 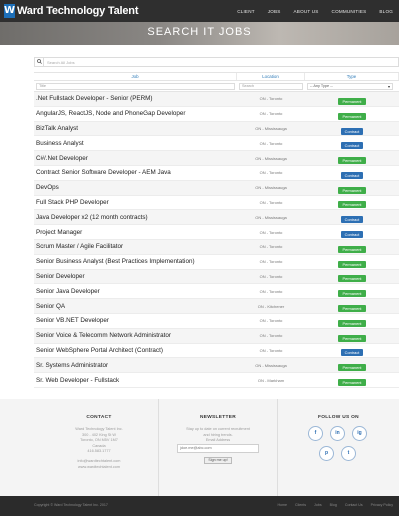 What do you see at coordinates (282, 505) in the screenshot?
I see `bottom-link: Home` at bounding box center [282, 505].